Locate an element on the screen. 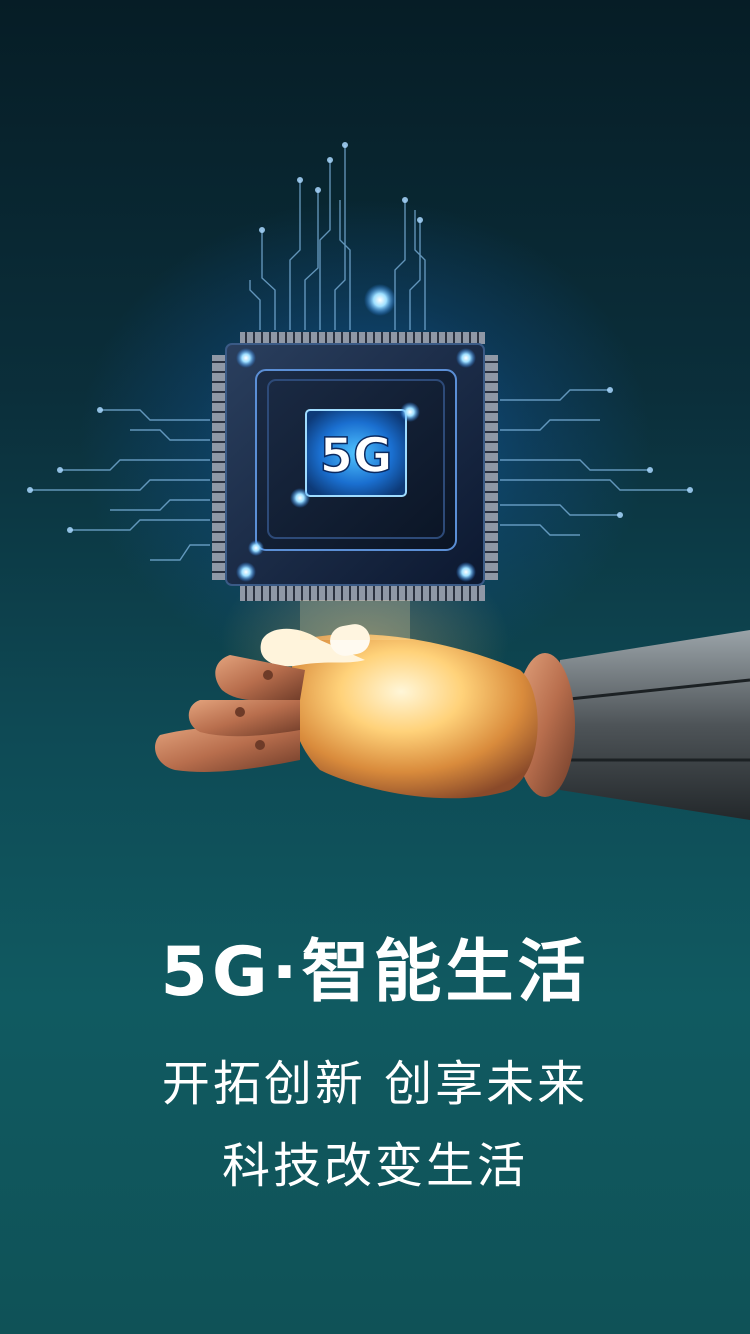 Image resolution: width=750 pixels, height=1334 pixels. tagline-line-1: 开拓创新 创享未来 is located at coordinates (375, 1084).